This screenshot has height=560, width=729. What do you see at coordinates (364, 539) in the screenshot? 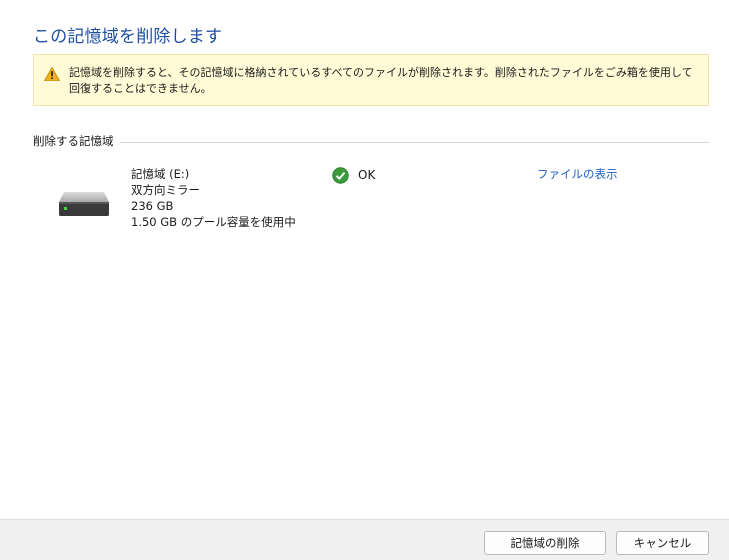
I see `footer-bar: 記憶域の削除 キャンセル` at bounding box center [364, 539].